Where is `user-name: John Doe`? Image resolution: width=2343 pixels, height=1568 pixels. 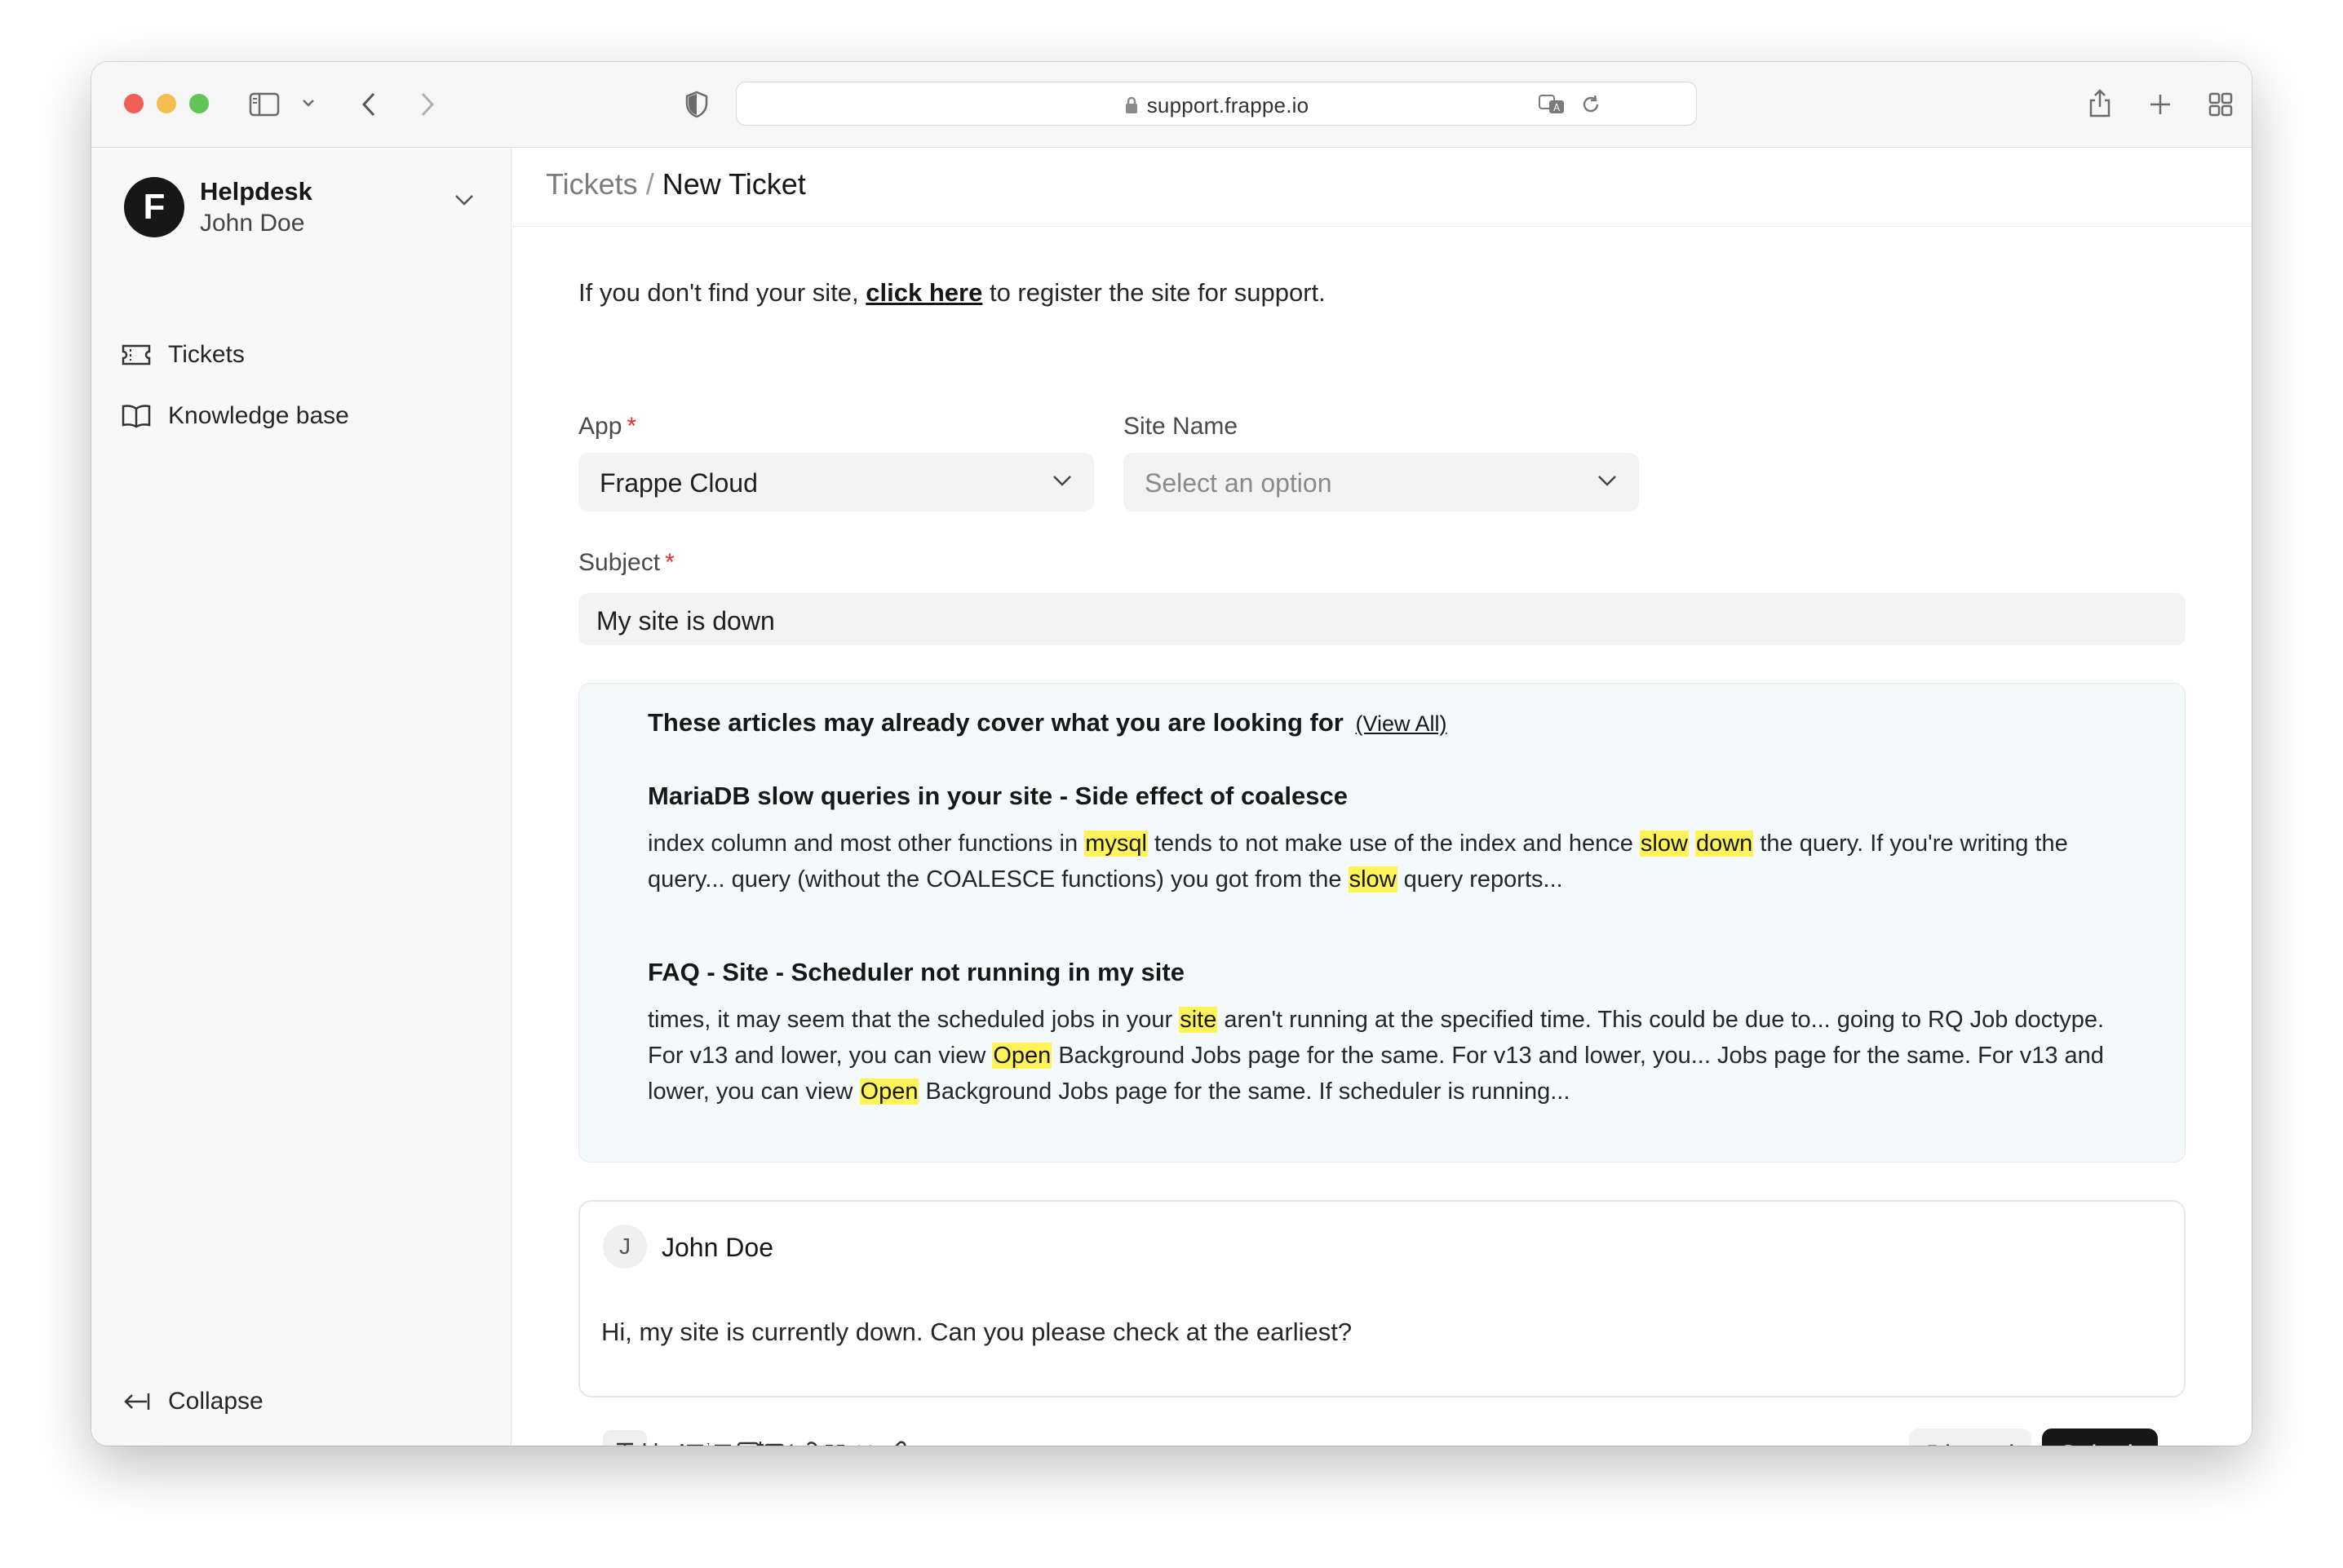
user-name: John Doe is located at coordinates (253, 223).